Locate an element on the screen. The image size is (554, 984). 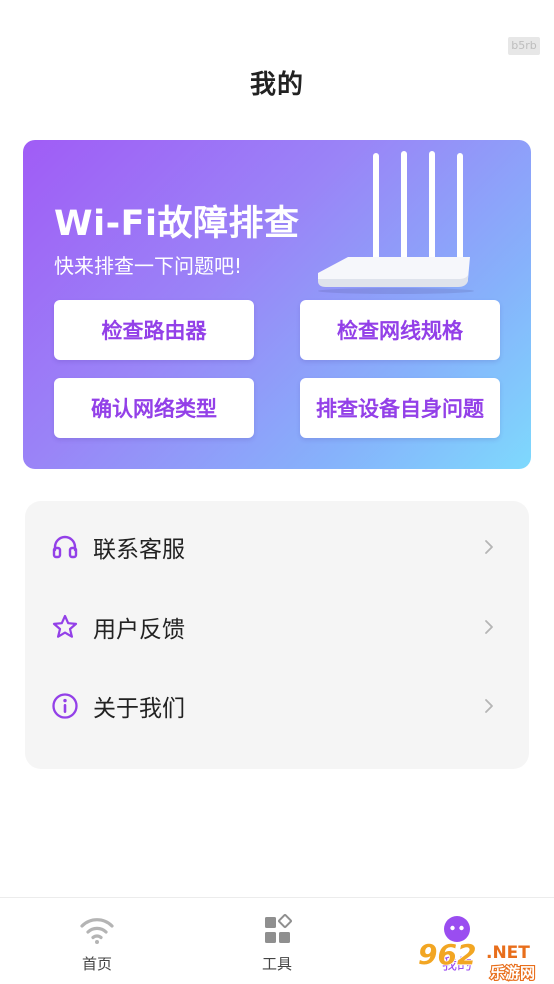
banner-subtitle: 快来排查一下问题吧! is located at coordinates (148, 266).